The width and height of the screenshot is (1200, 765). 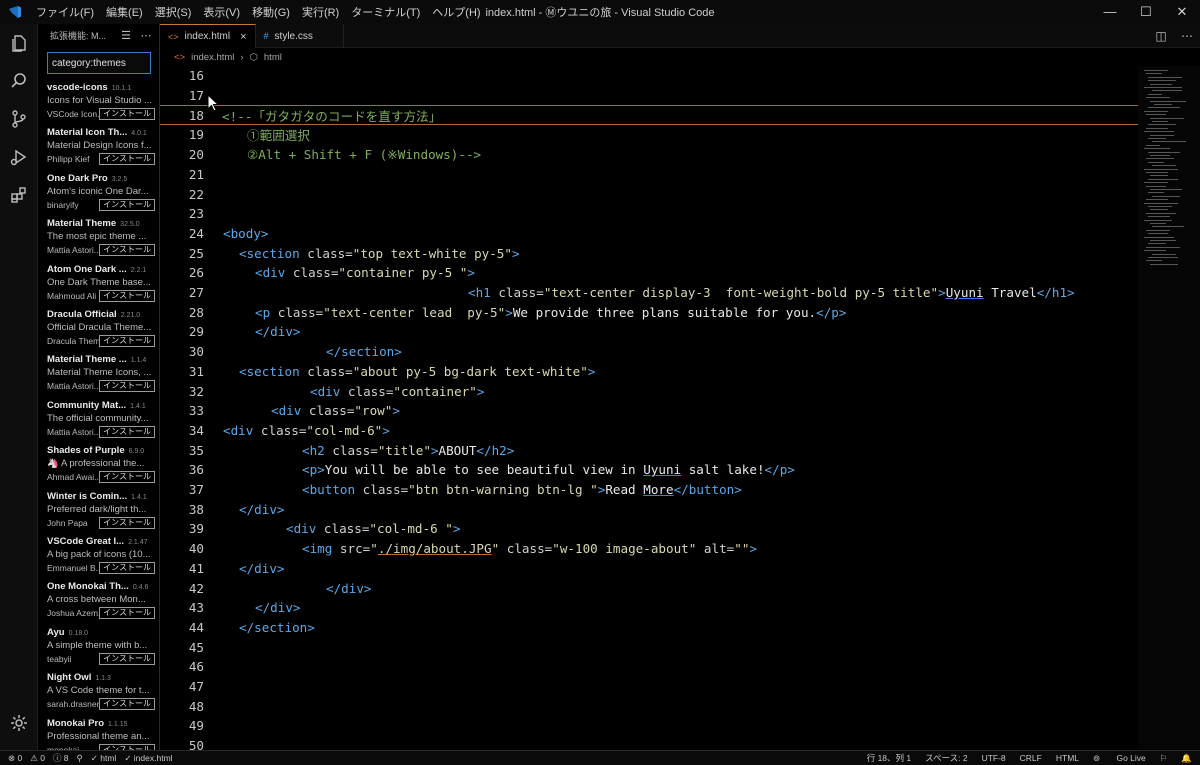 I want to click on tab-style-css: # style.css, so click(x=300, y=36).